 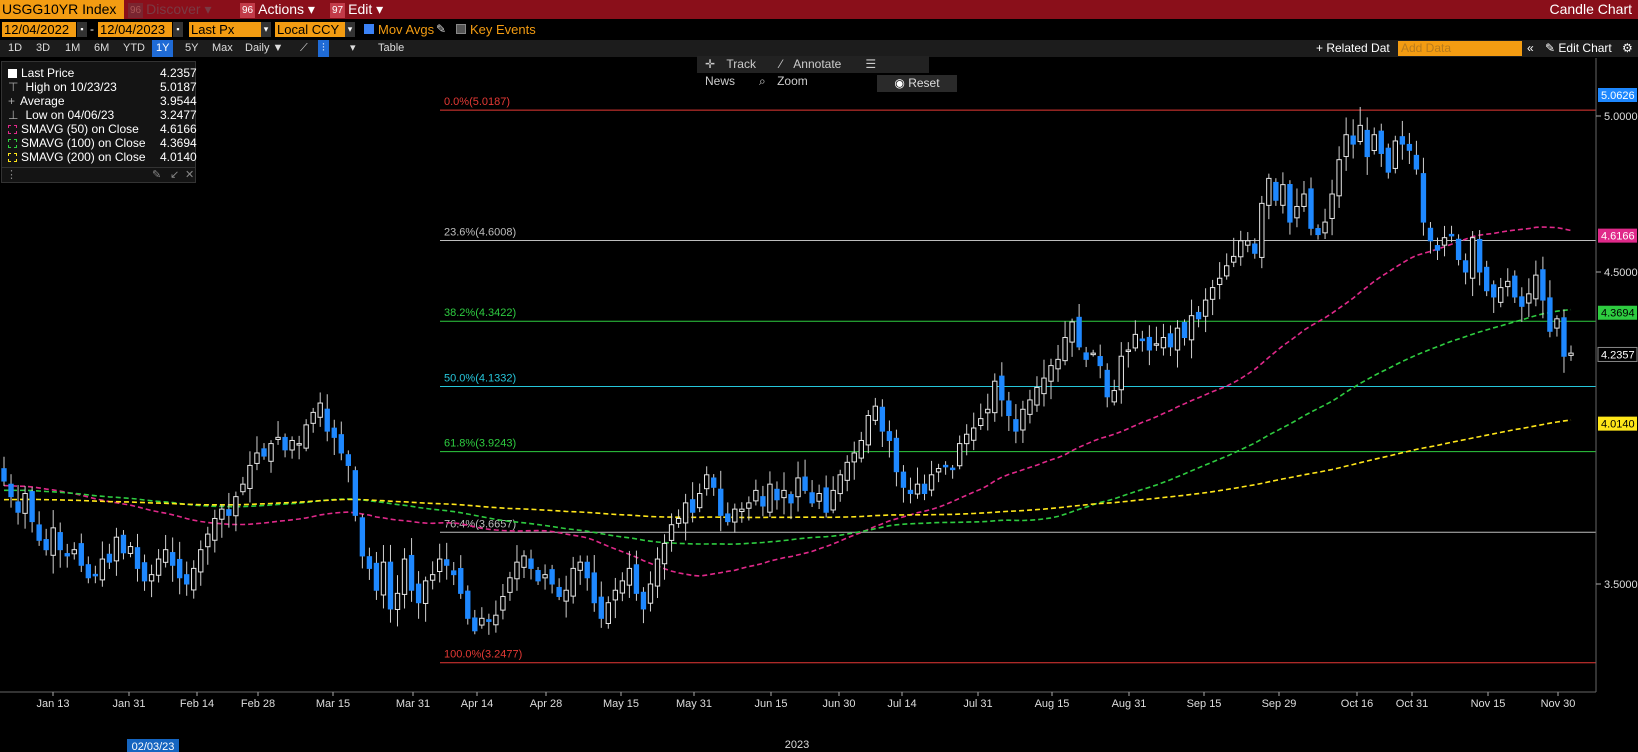 What do you see at coordinates (480, 233) in the screenshot?
I see `fib-label: 23.6%(4.6008)` at bounding box center [480, 233].